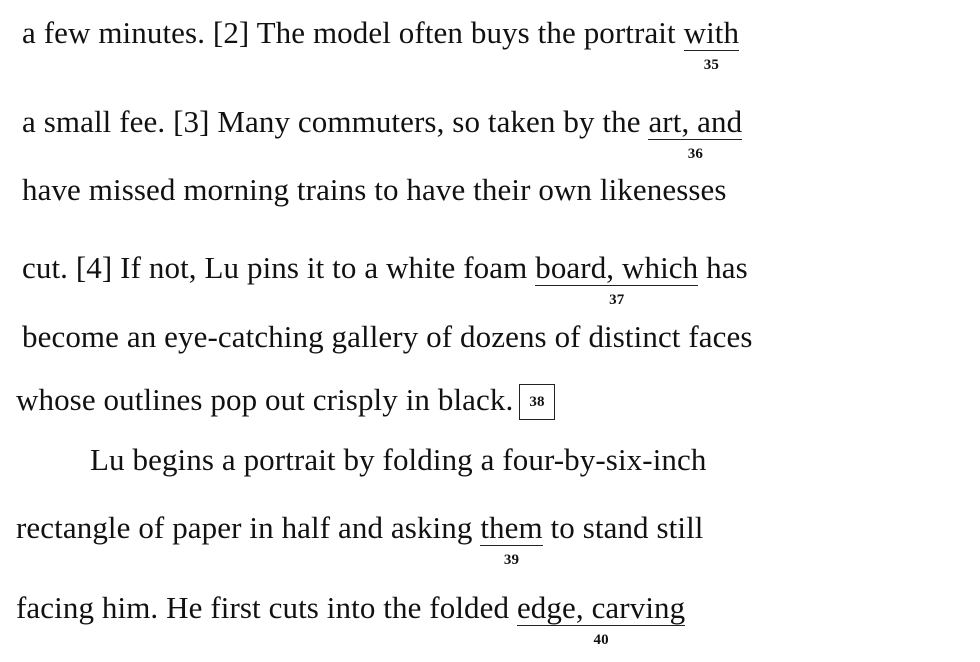 This screenshot has width=980, height=662. What do you see at coordinates (711, 65) in the screenshot?
I see `question-number-35: 35` at bounding box center [711, 65].